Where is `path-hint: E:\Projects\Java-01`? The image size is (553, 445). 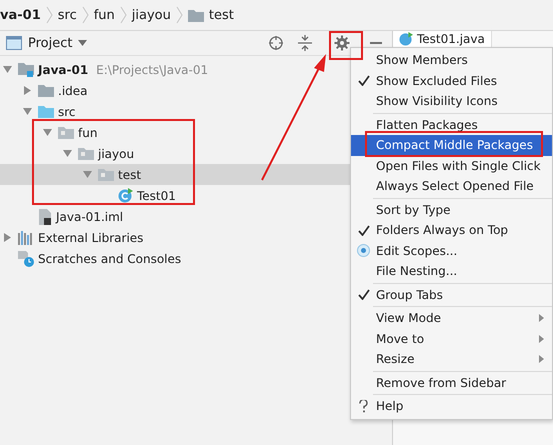 path-hint: E:\Projects\Java-01 is located at coordinates (152, 69).